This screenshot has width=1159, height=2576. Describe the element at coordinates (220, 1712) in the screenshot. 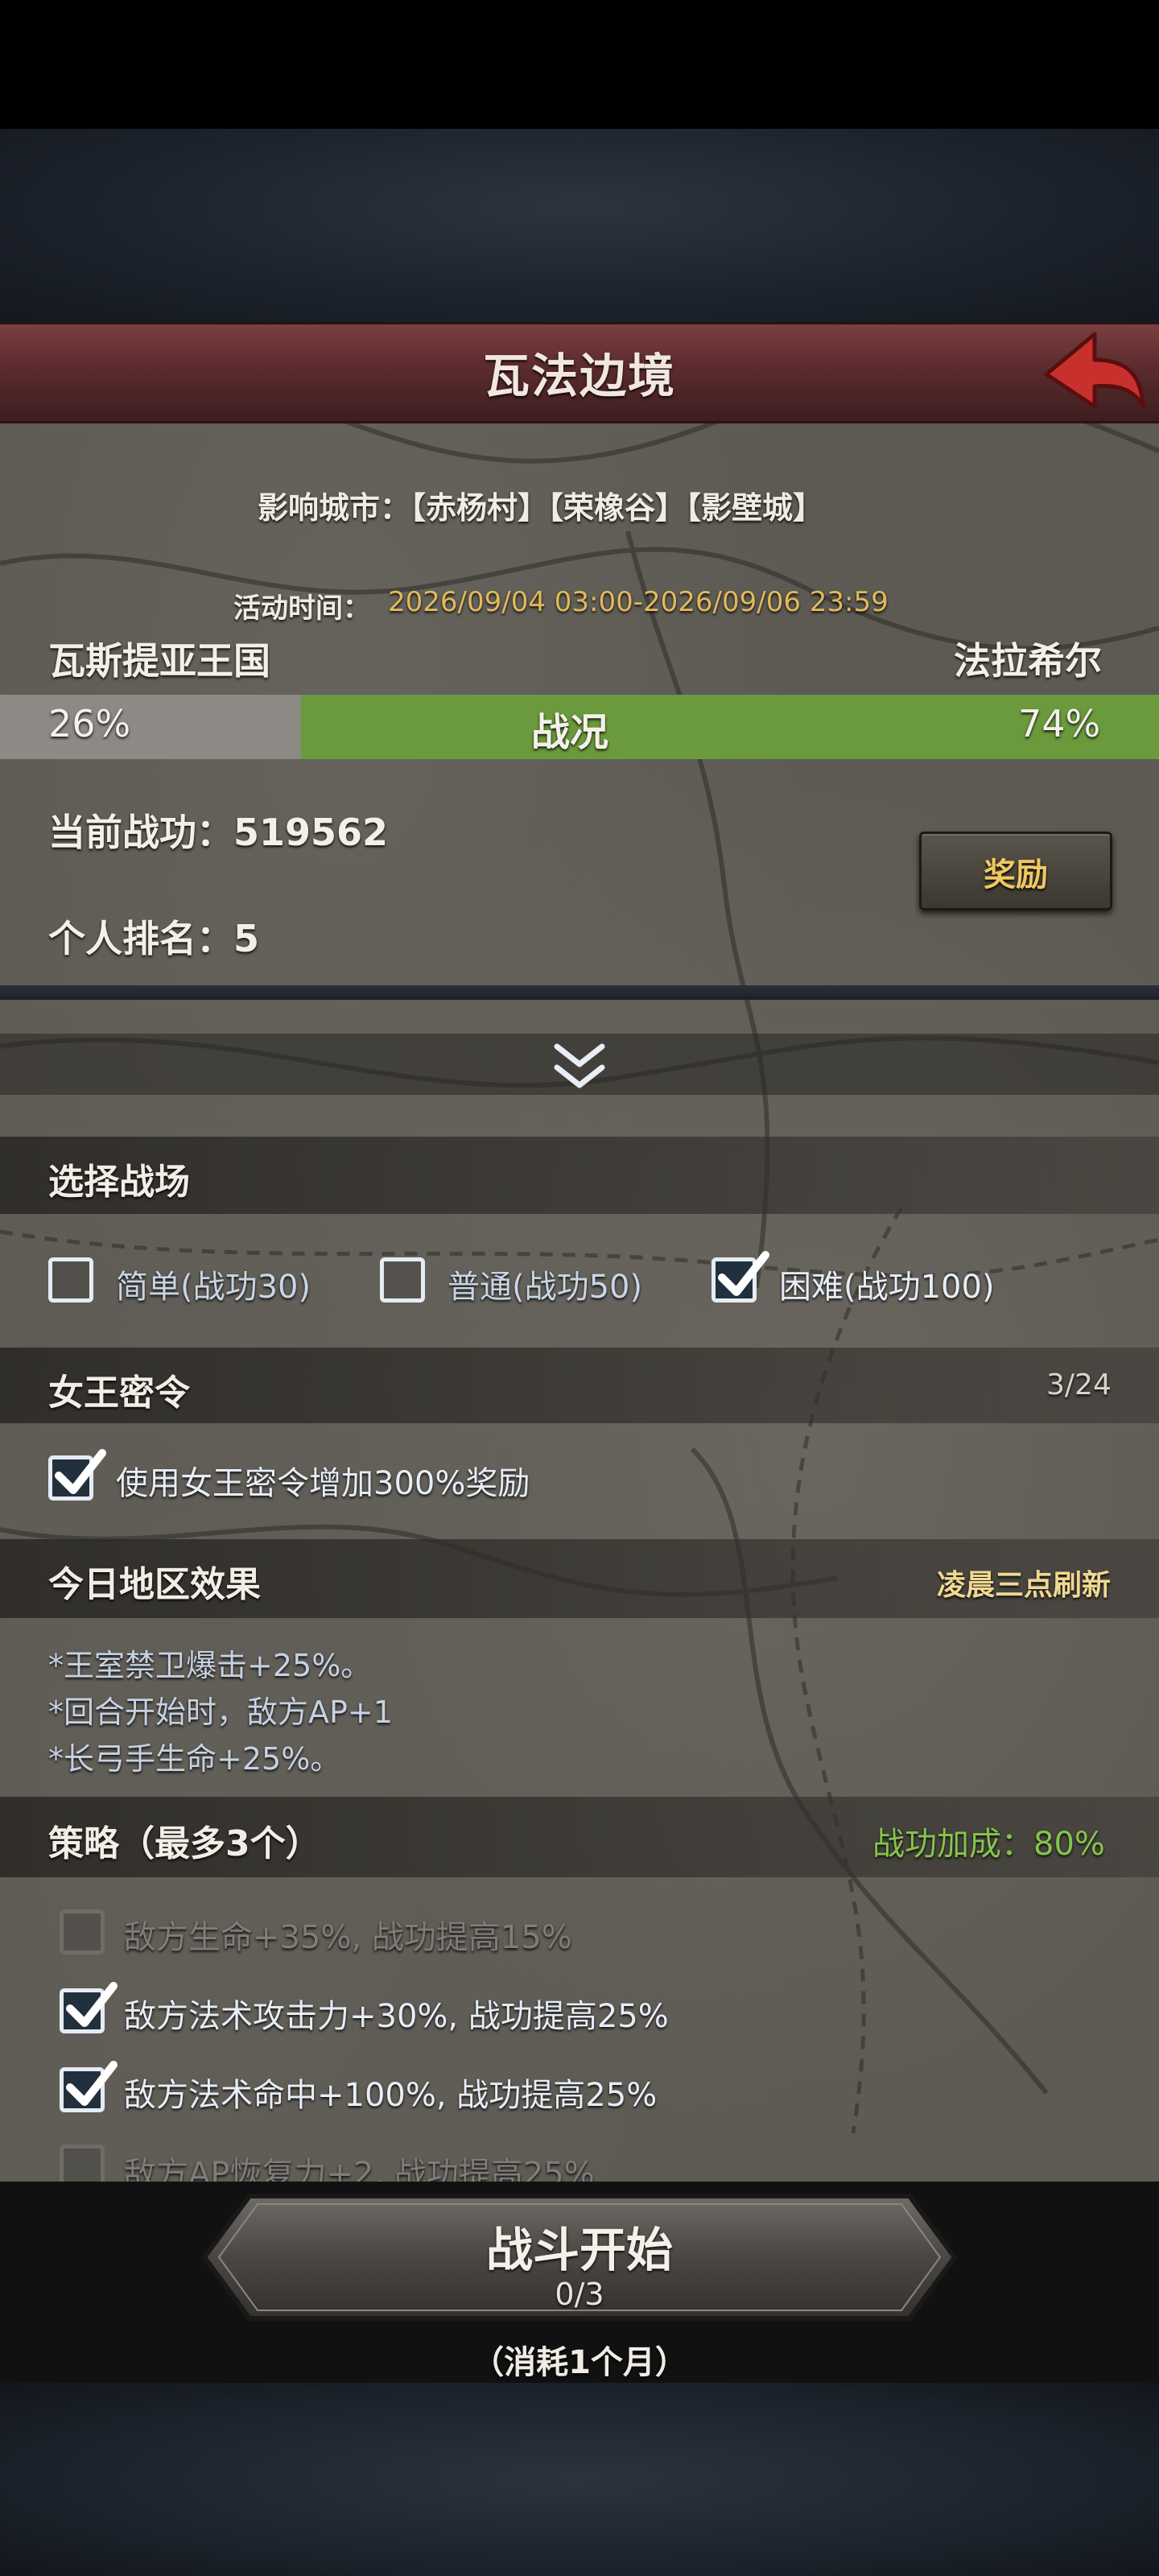

I see `regional-effect-2: *回合开始时，敌方AP+1` at that location.